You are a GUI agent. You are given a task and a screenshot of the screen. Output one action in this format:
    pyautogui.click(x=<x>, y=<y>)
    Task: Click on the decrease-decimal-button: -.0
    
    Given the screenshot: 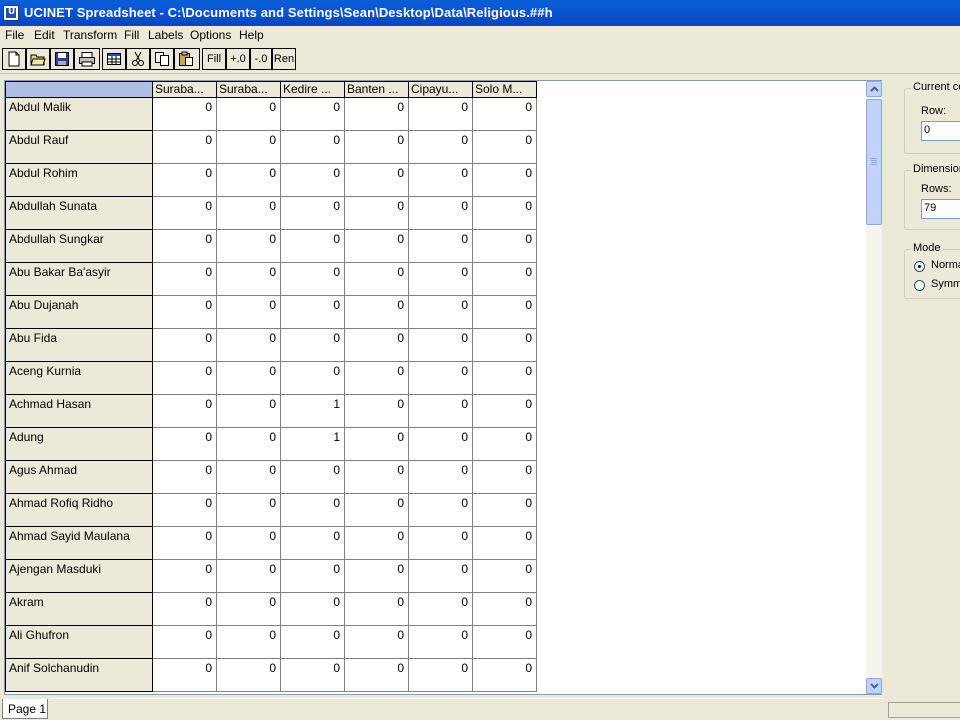 What is the action you would take?
    pyautogui.click(x=261, y=59)
    